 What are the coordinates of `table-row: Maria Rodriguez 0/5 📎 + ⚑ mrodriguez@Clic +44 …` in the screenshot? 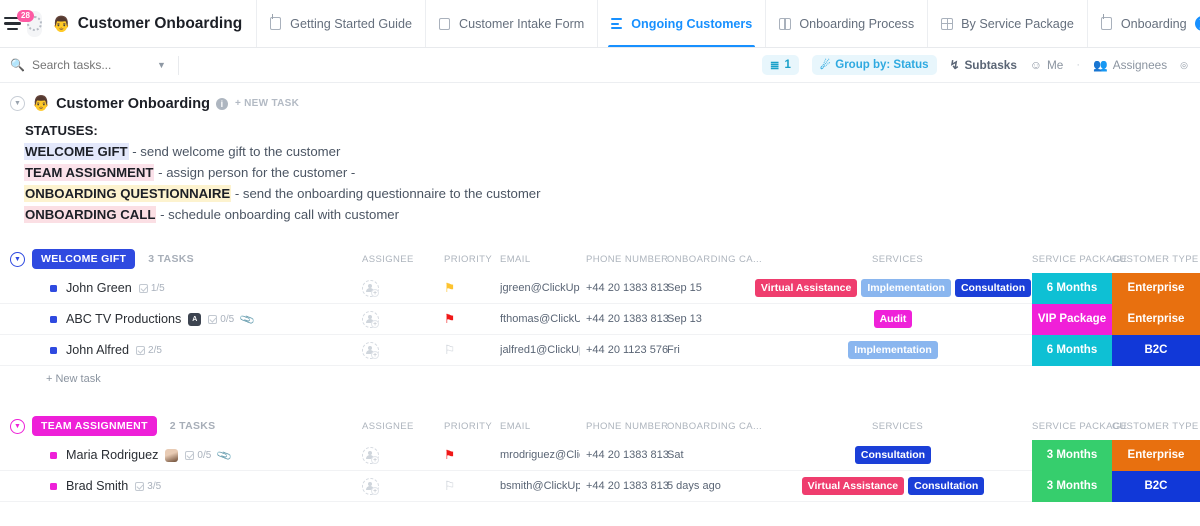 It's located at (600, 455).